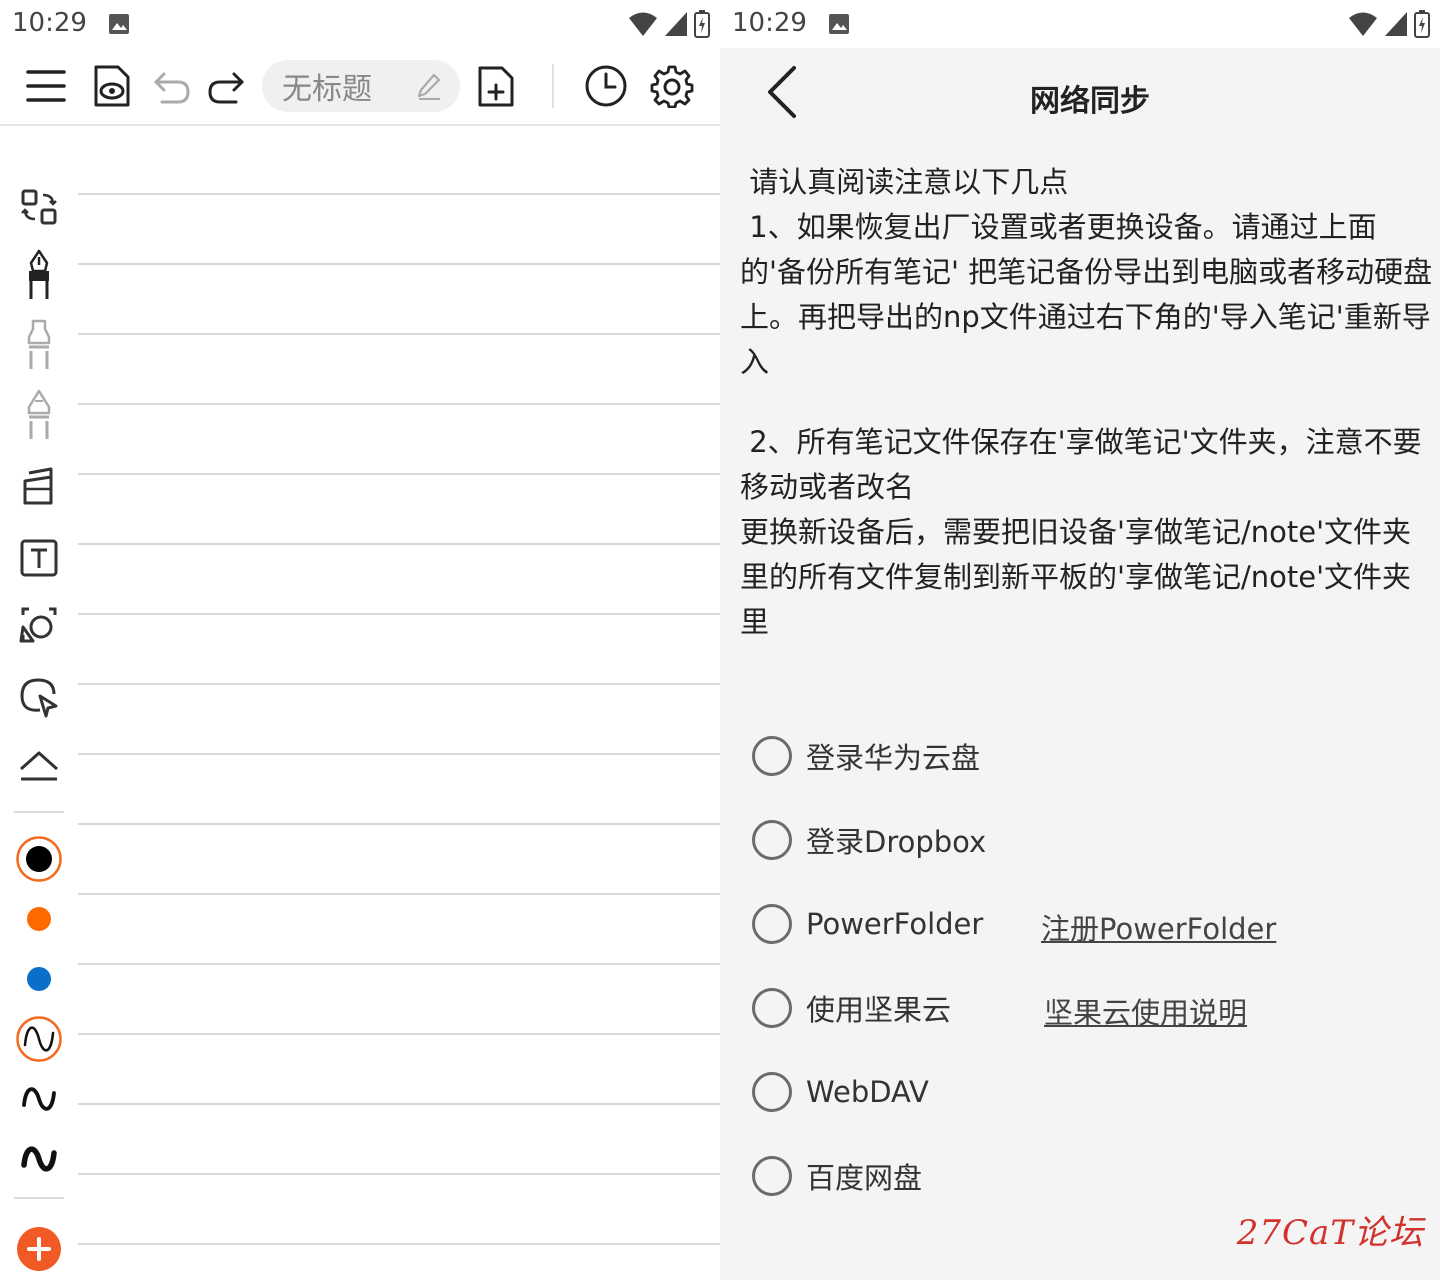  I want to click on marker-tool, so click(39, 344).